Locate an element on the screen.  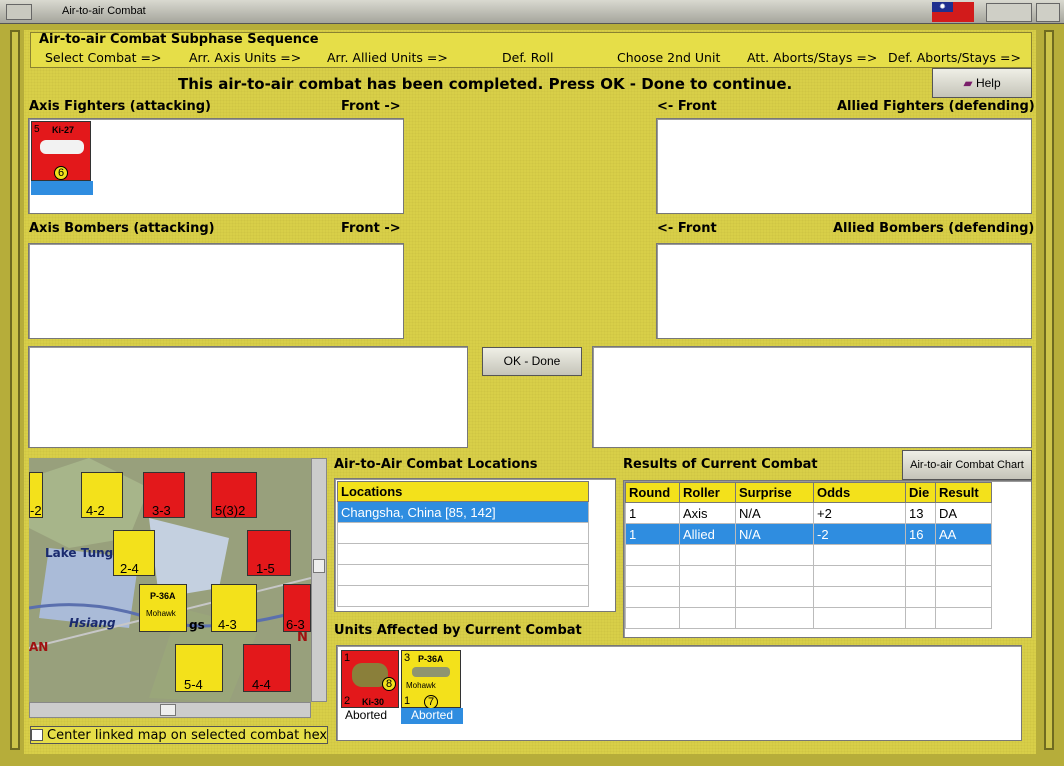
col-roller: Roller is located at coordinates (707, 492).